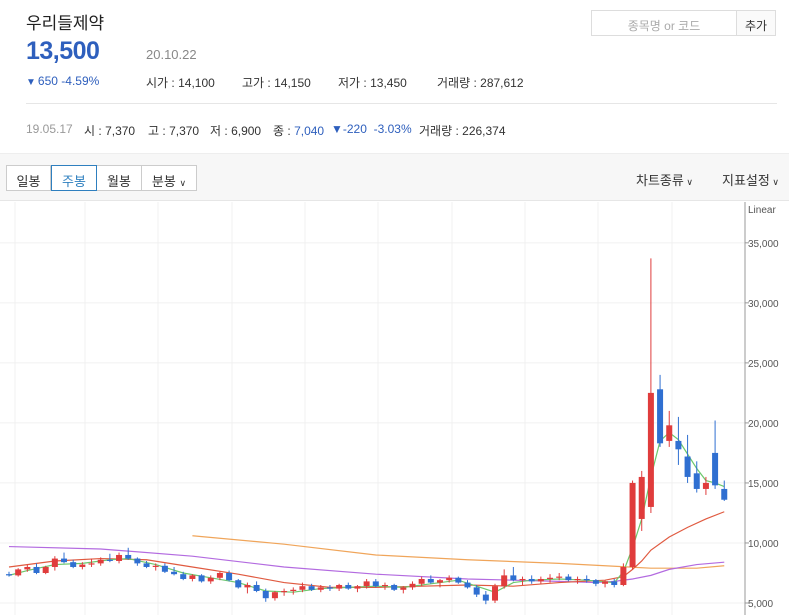 The height and width of the screenshot is (615, 789). Describe the element at coordinates (664, 23) in the screenshot. I see `stock-search-input: 종목명 or 코드` at that location.